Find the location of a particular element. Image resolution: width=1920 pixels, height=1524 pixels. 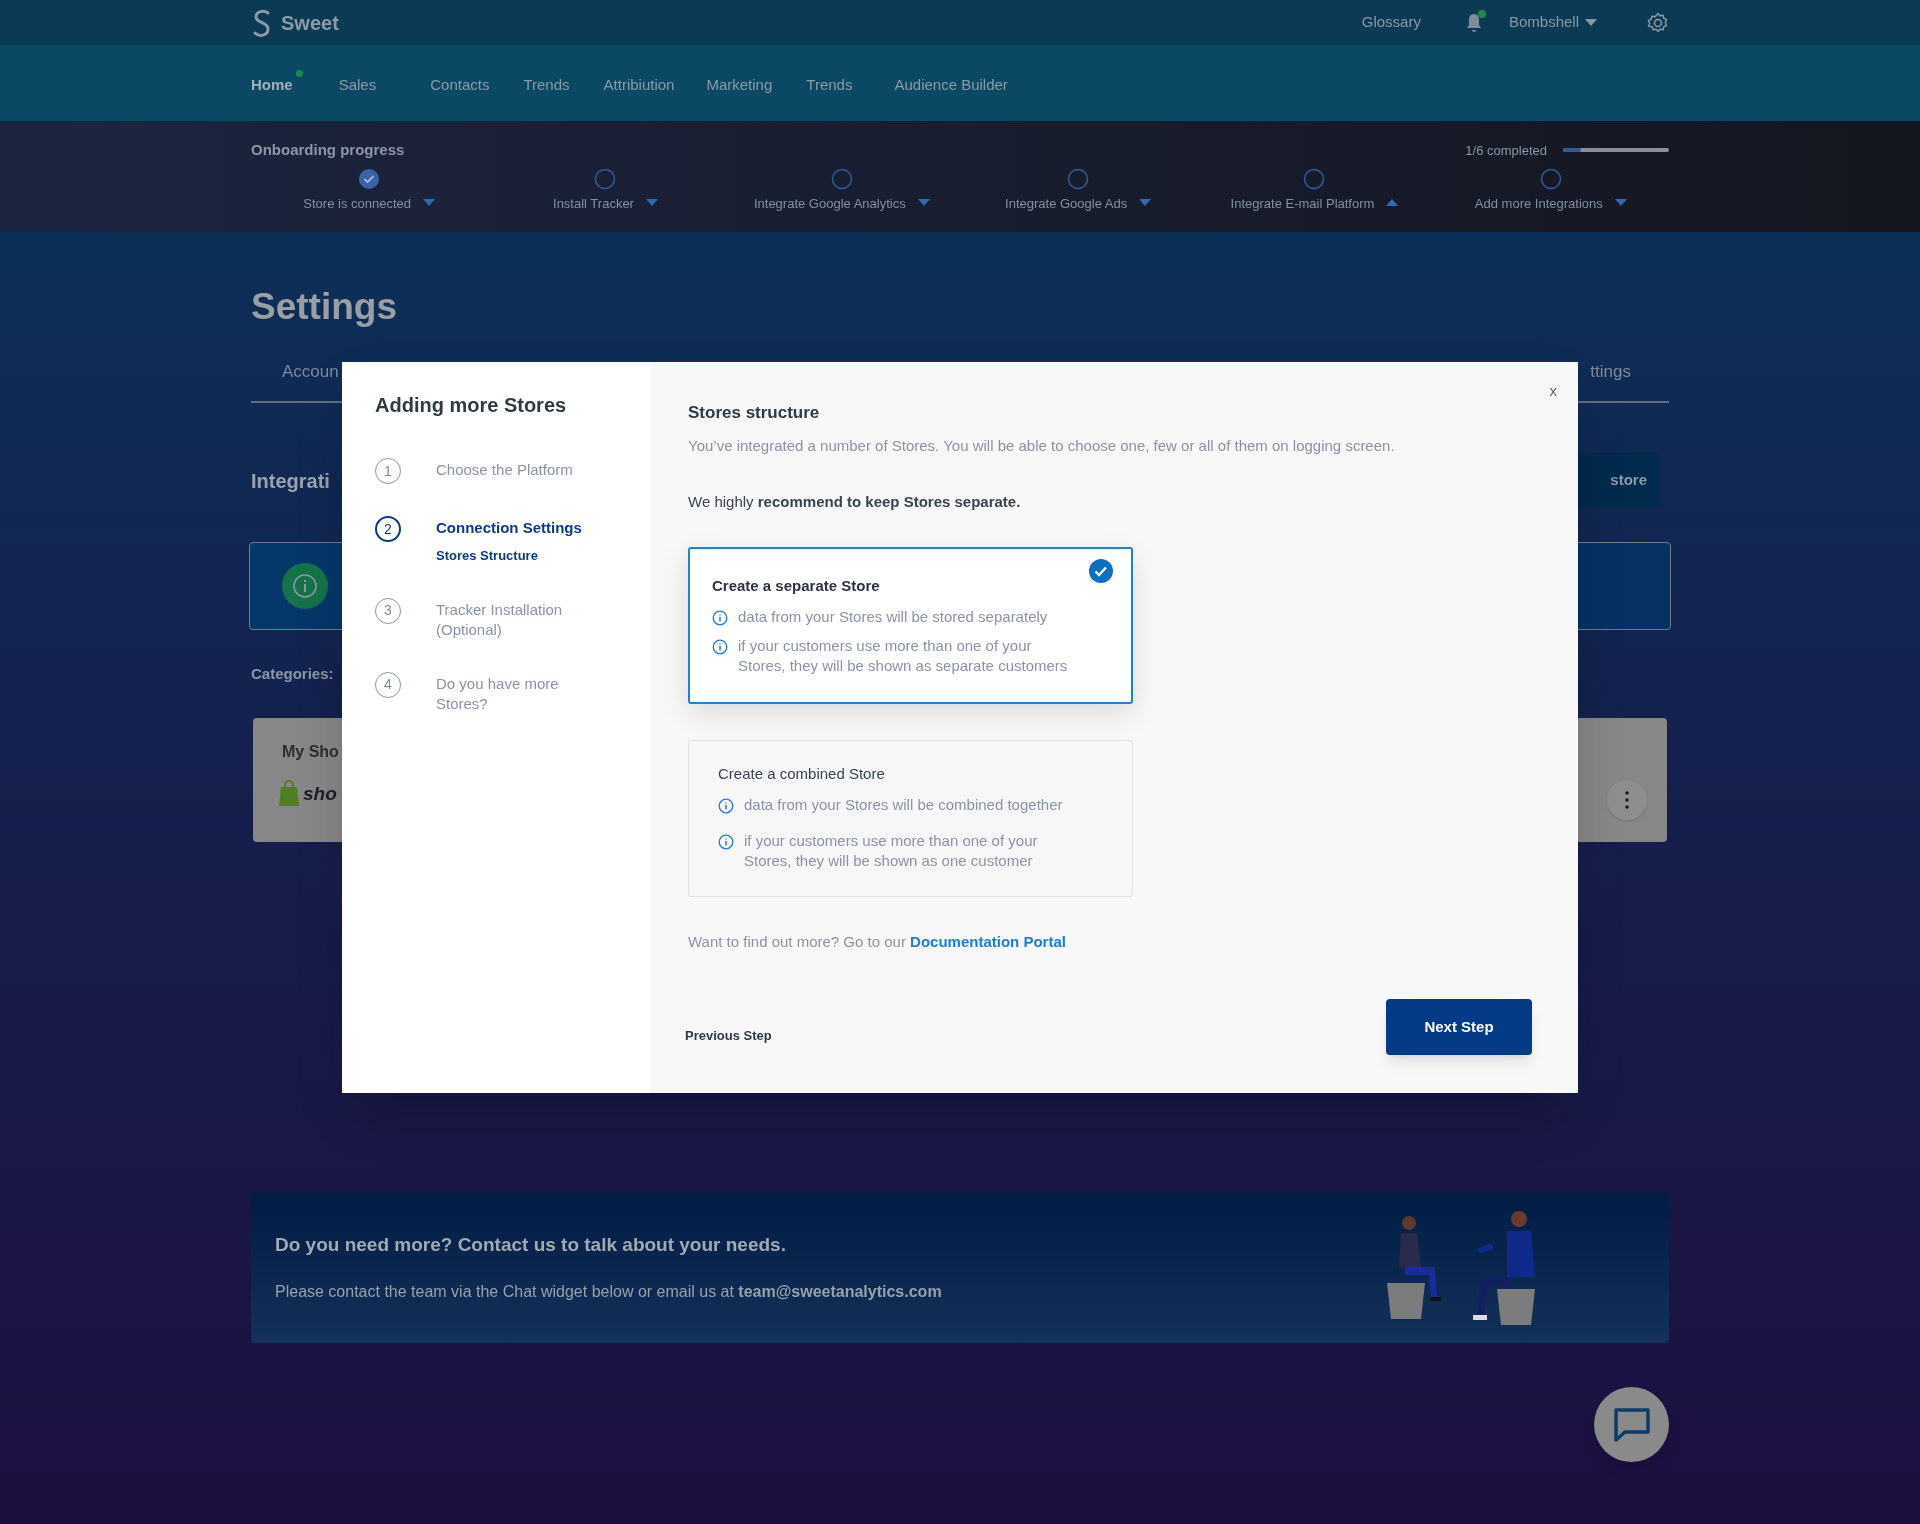

bell-icon is located at coordinates (1473, 22).